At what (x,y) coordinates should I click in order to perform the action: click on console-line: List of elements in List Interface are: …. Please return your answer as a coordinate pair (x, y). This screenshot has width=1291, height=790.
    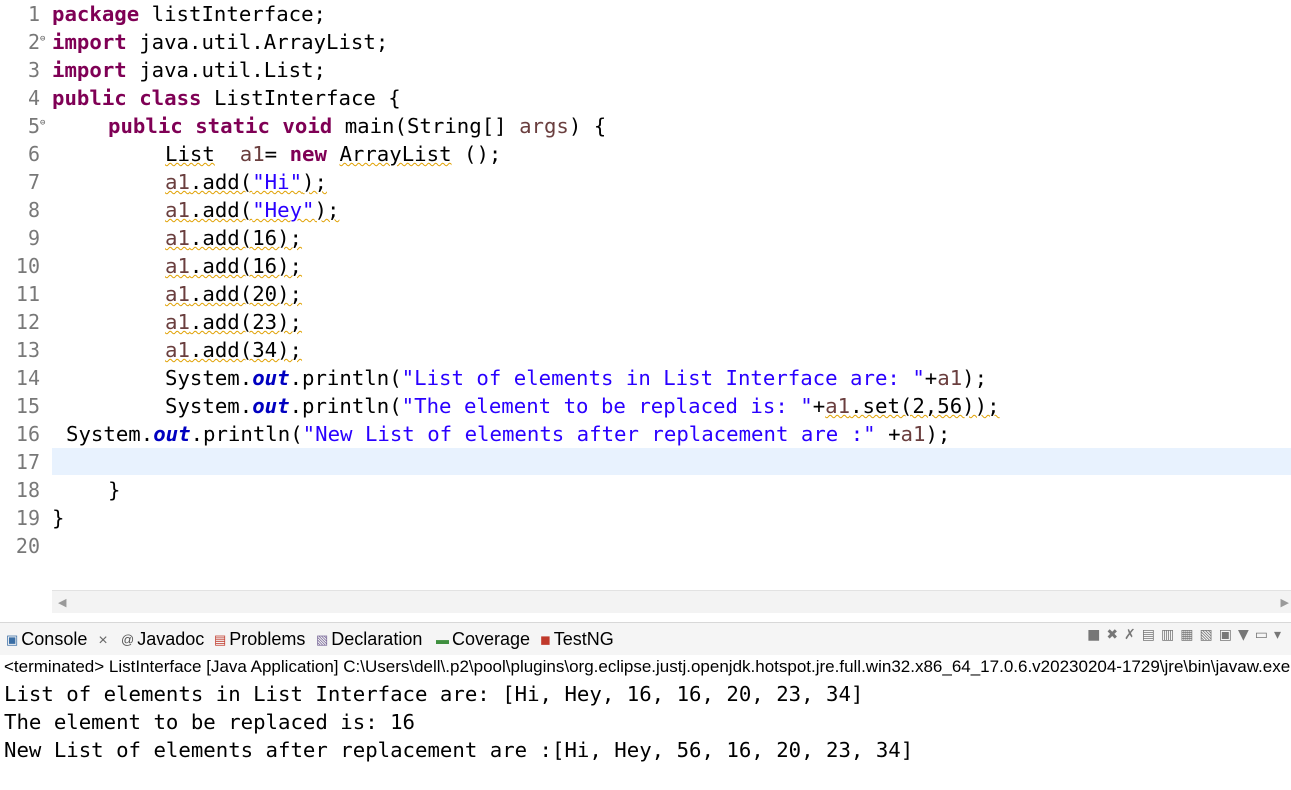
    Looking at the image, I should click on (434, 694).